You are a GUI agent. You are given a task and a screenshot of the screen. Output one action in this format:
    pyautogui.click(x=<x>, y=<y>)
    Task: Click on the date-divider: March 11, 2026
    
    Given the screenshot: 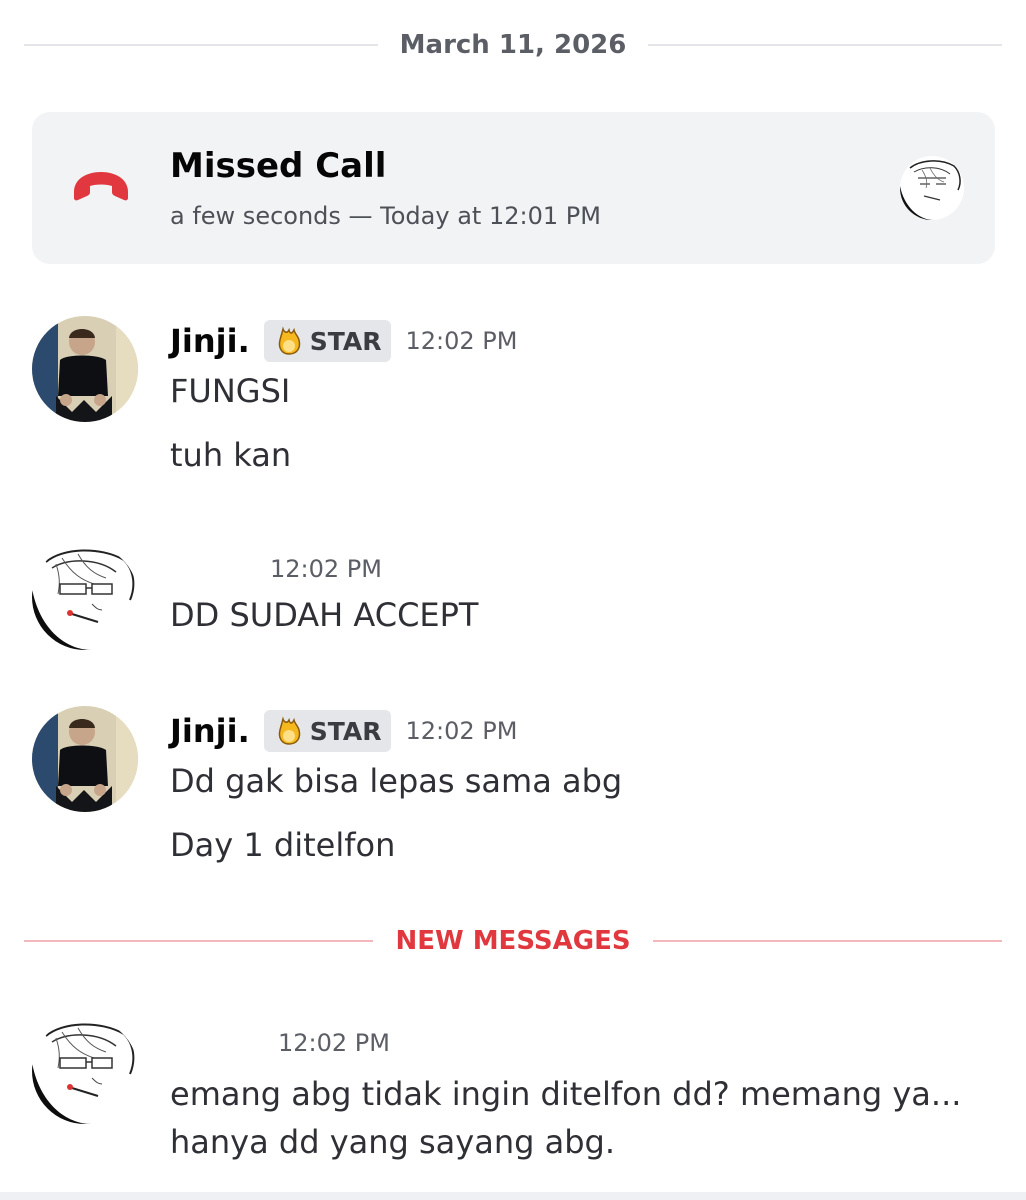 What is the action you would take?
    pyautogui.click(x=513, y=45)
    